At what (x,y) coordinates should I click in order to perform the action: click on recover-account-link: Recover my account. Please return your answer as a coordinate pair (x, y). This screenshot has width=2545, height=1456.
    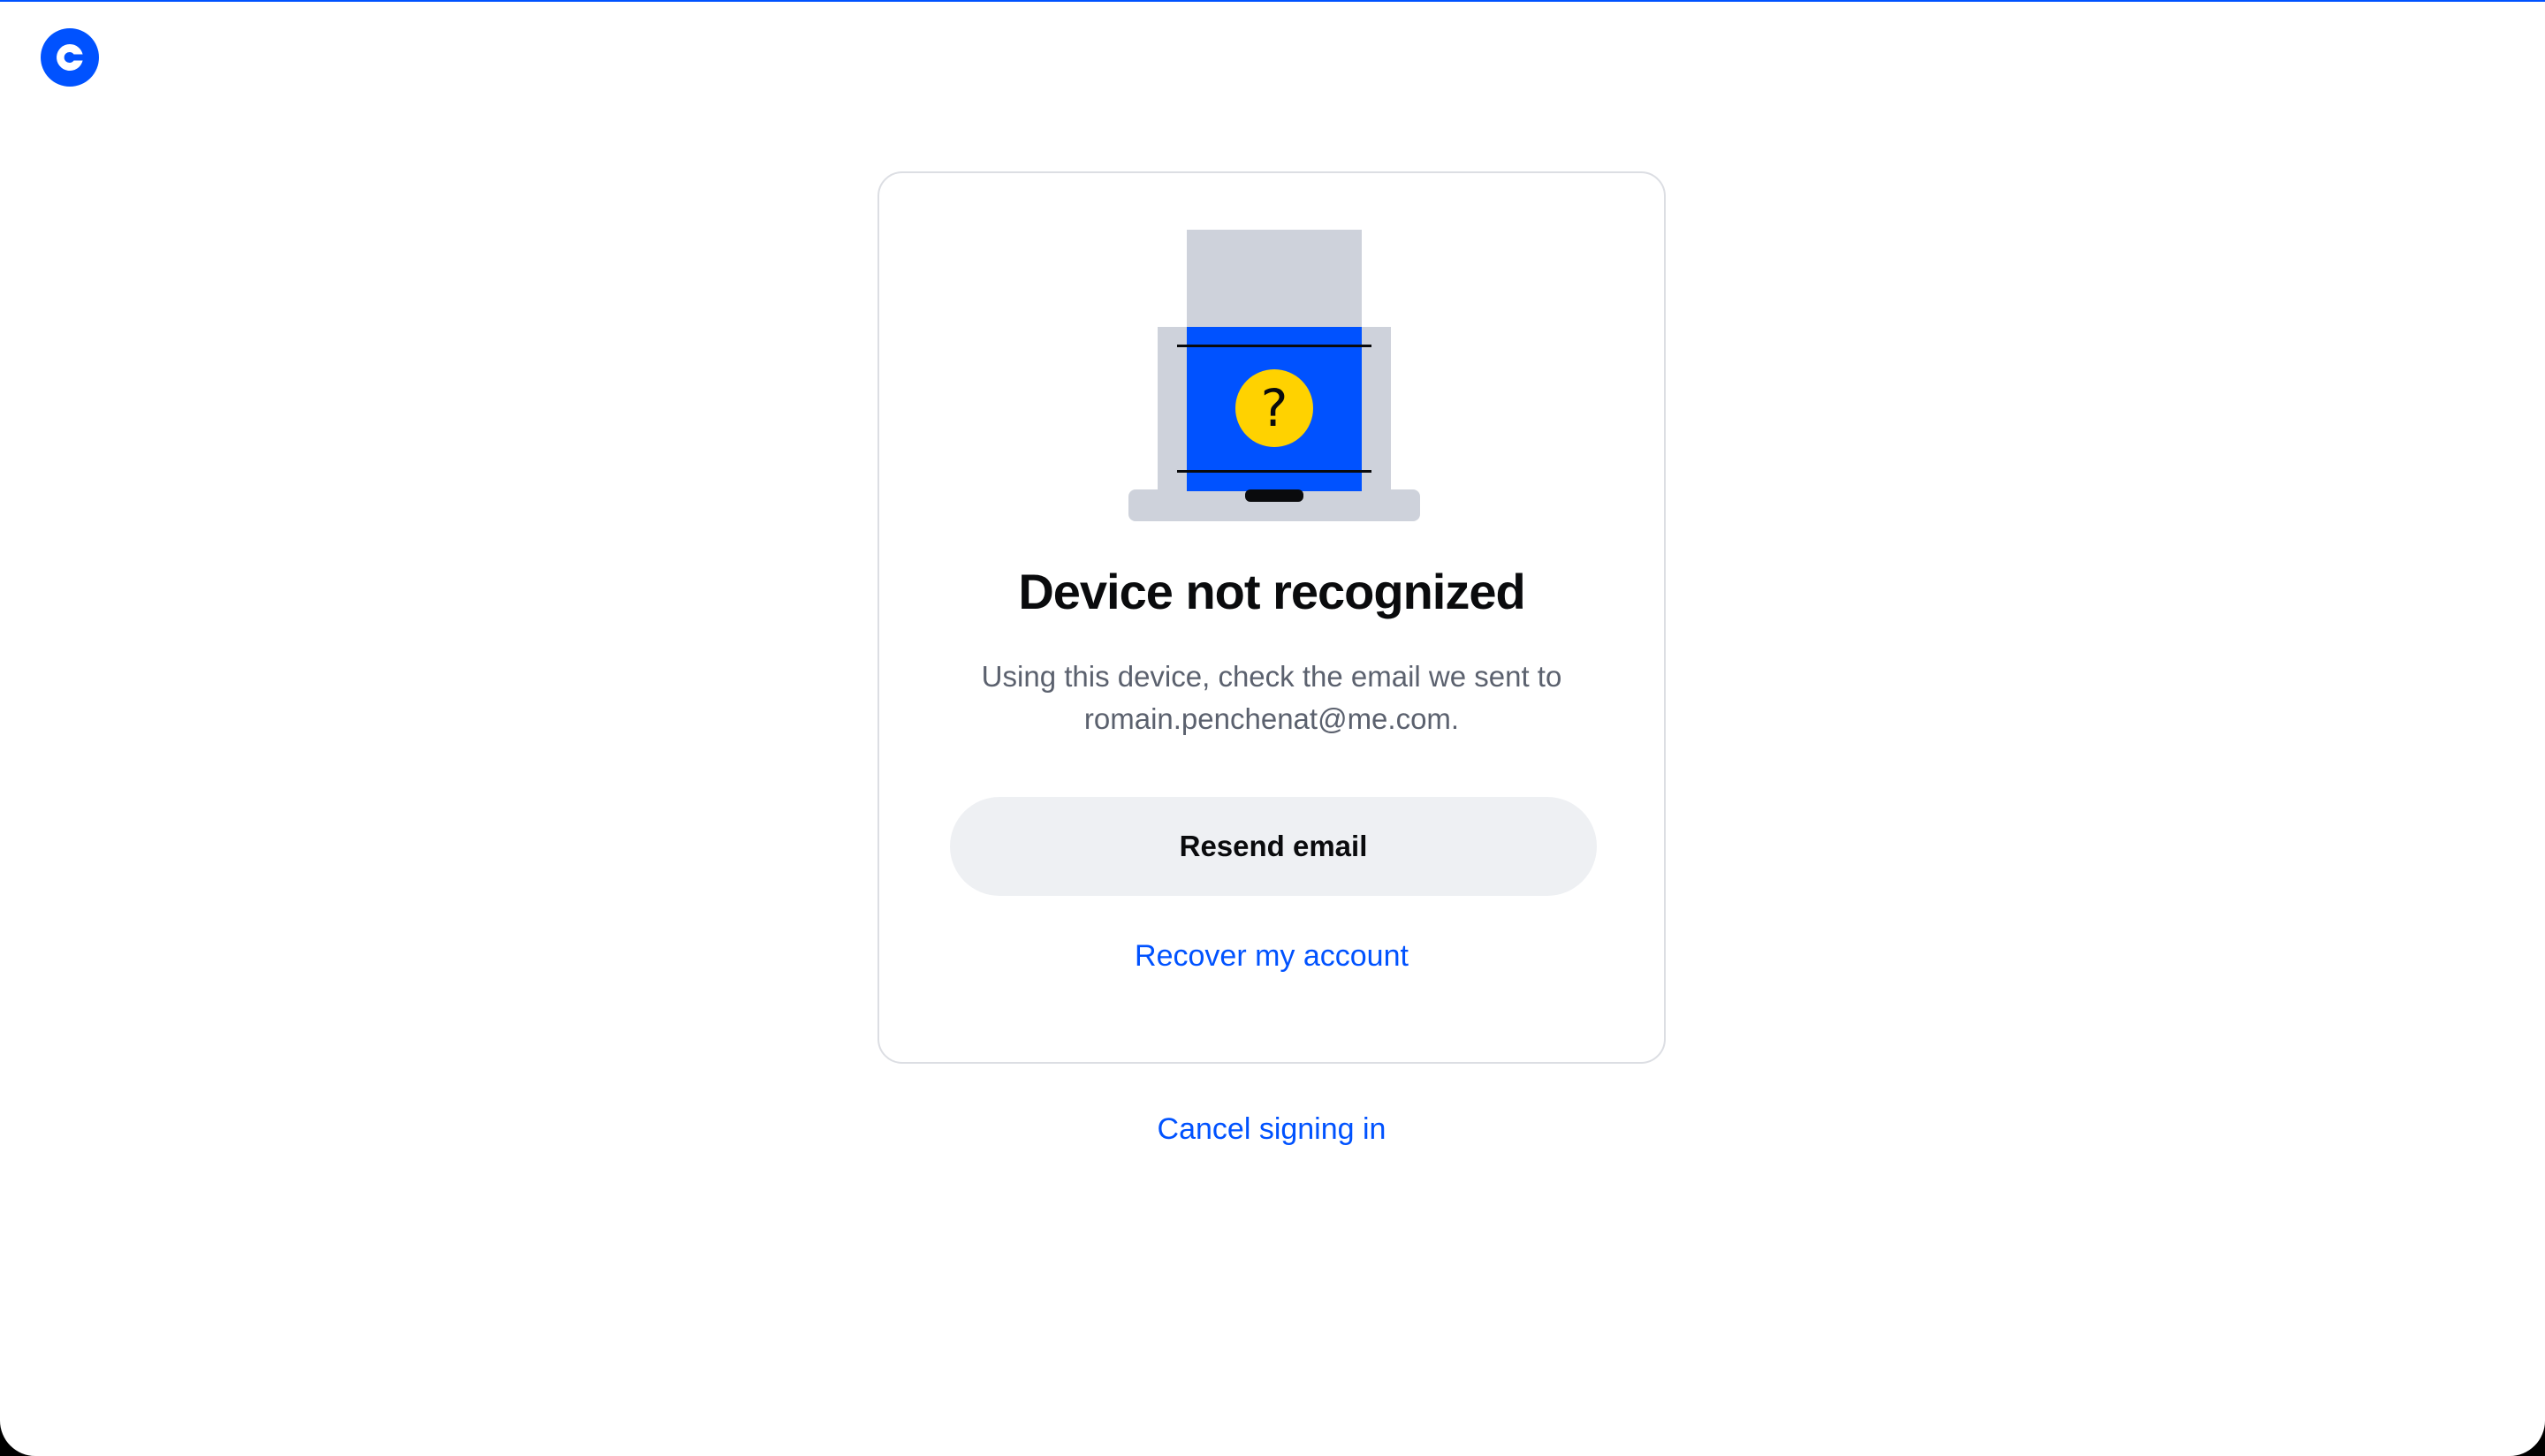
    Looking at the image, I should click on (1271, 956).